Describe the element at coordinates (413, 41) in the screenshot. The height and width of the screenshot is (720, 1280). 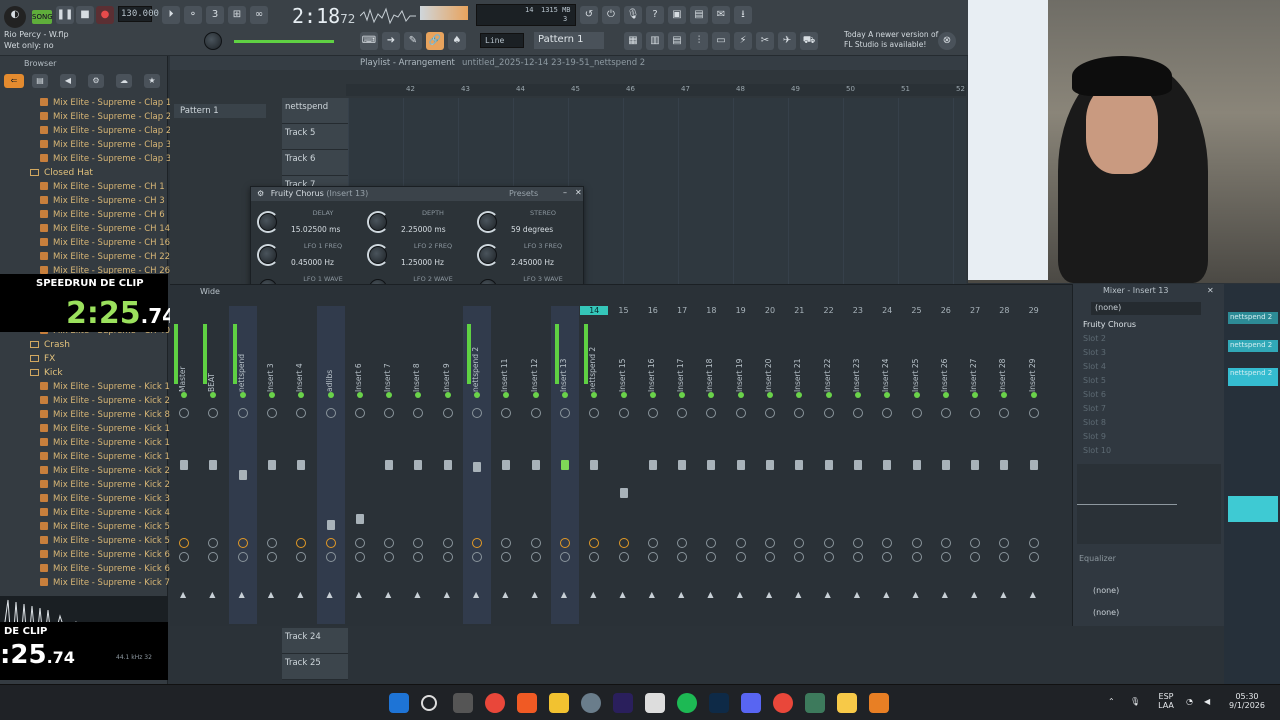
I see `draw-icon: ✎` at that location.